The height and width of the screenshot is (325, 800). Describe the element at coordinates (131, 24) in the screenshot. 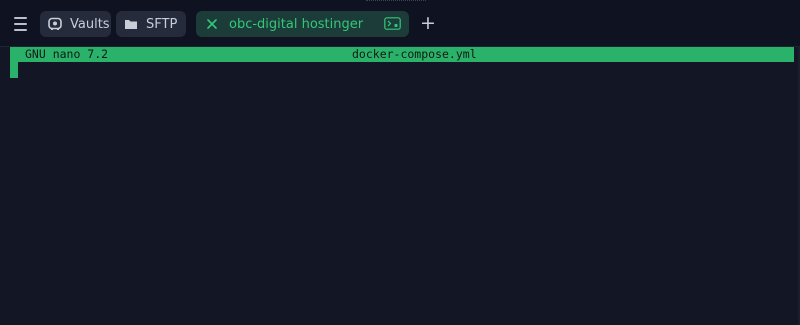

I see `folder-icon` at that location.